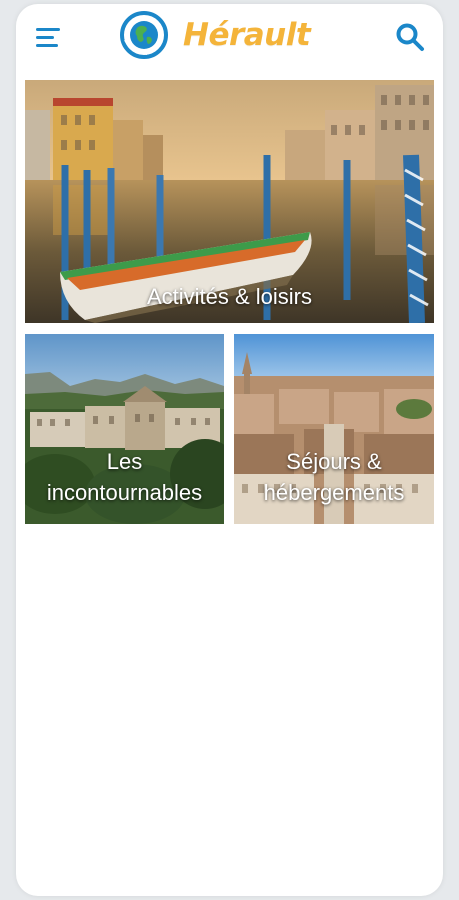 The width and height of the screenshot is (459, 900). What do you see at coordinates (334, 492) in the screenshot?
I see `tile-label-line2: hébergements` at bounding box center [334, 492].